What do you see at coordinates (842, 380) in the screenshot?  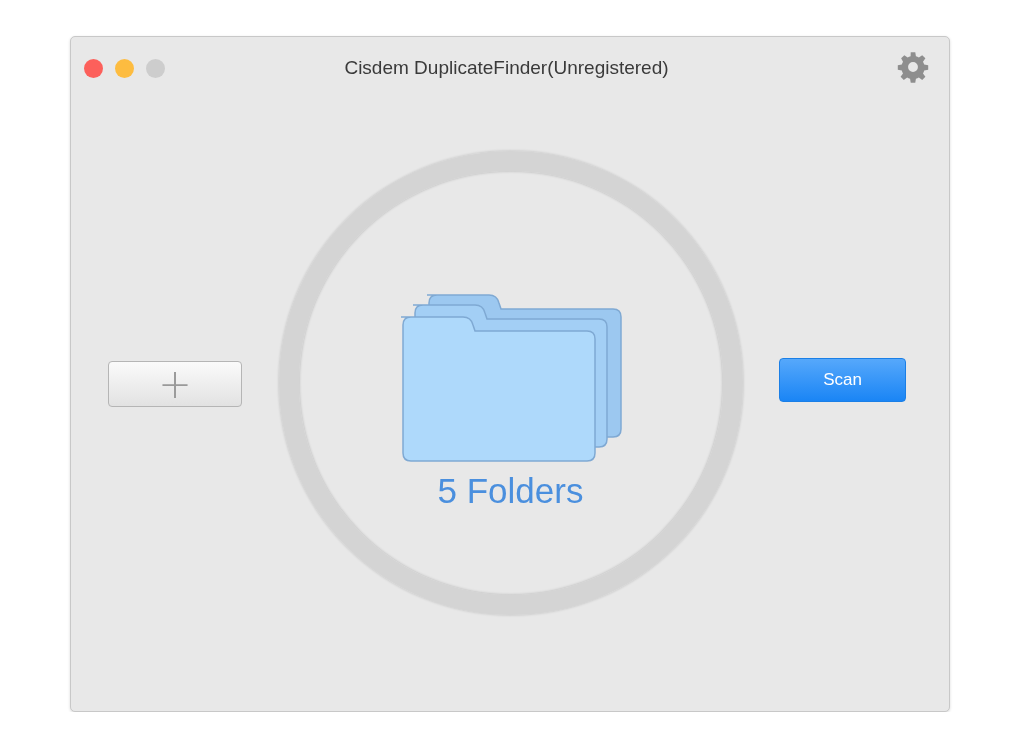 I see `scan-button: Scan` at bounding box center [842, 380].